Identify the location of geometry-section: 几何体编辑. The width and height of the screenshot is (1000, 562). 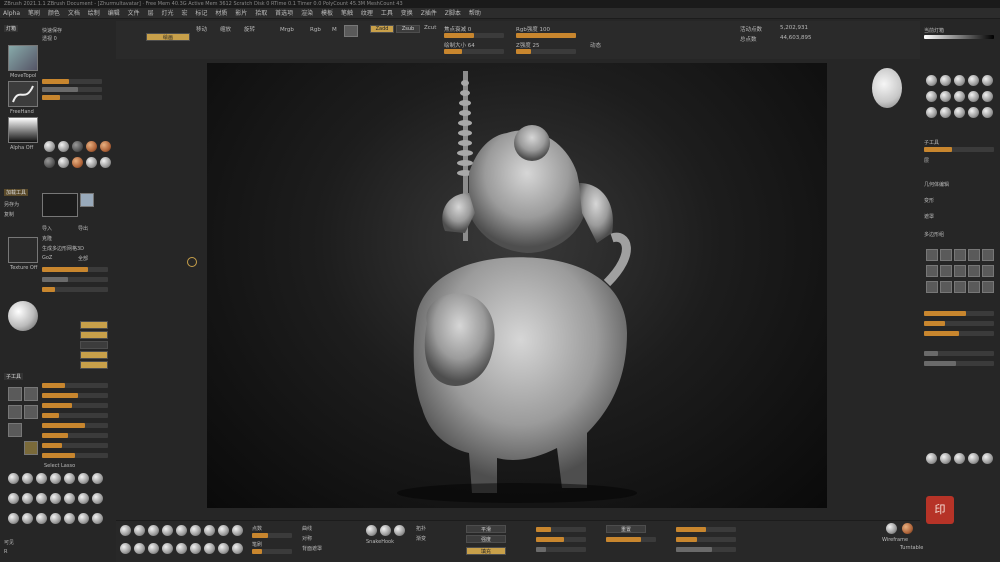
(936, 184).